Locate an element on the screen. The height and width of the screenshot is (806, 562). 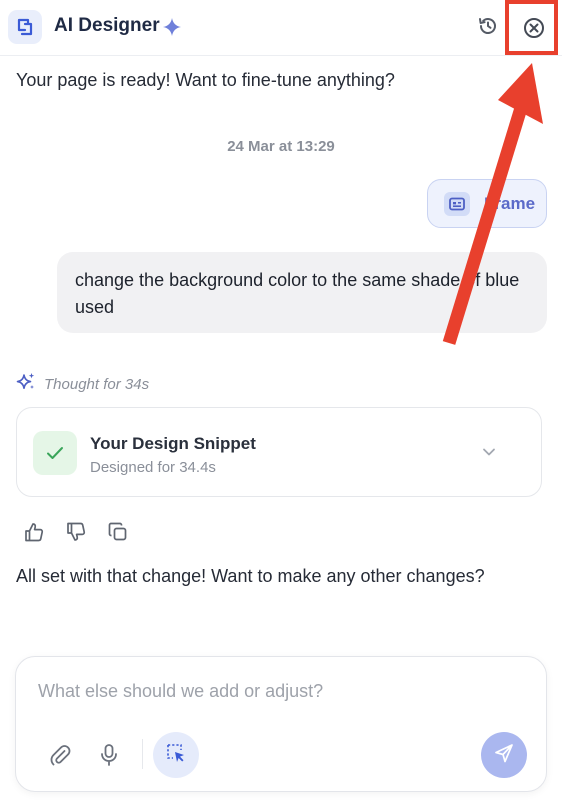
sparkle-icon is located at coordinates (172, 29).